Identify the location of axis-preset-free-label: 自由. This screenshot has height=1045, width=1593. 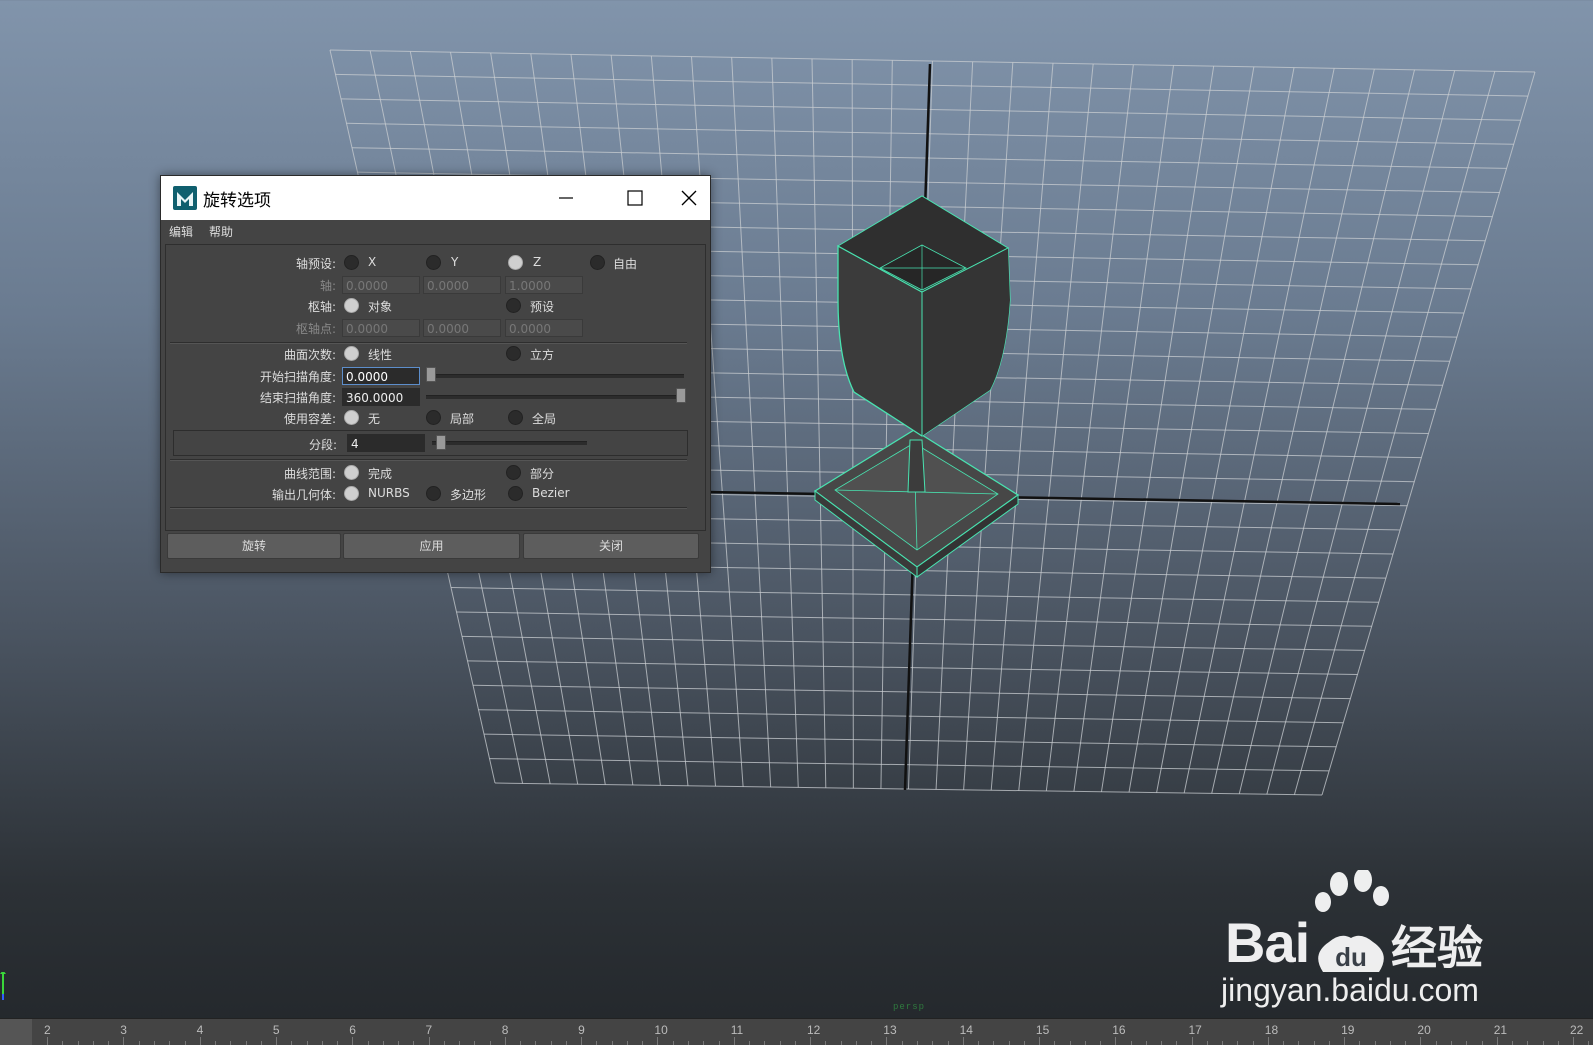
(625, 264).